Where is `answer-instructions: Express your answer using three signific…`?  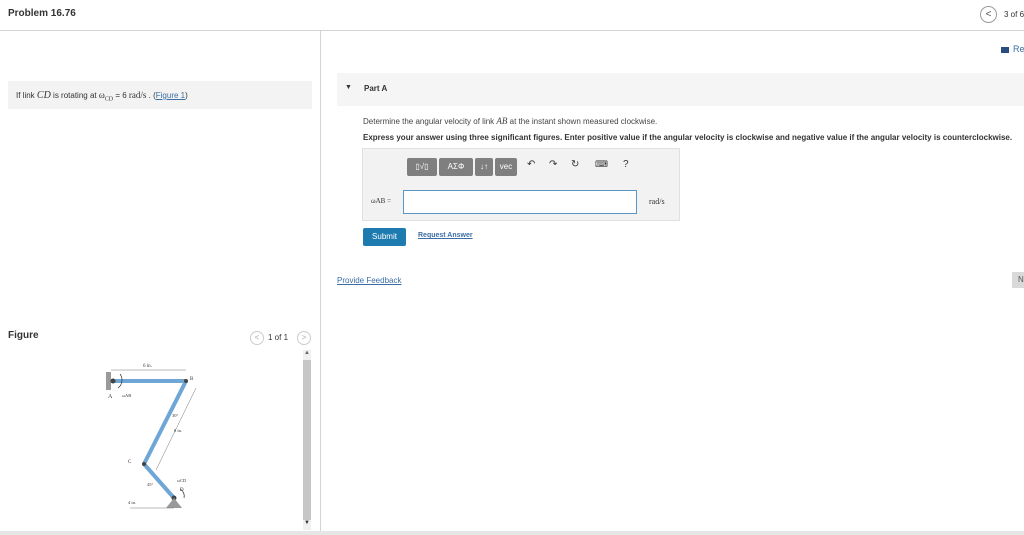 answer-instructions: Express your answer using three signific… is located at coordinates (688, 137).